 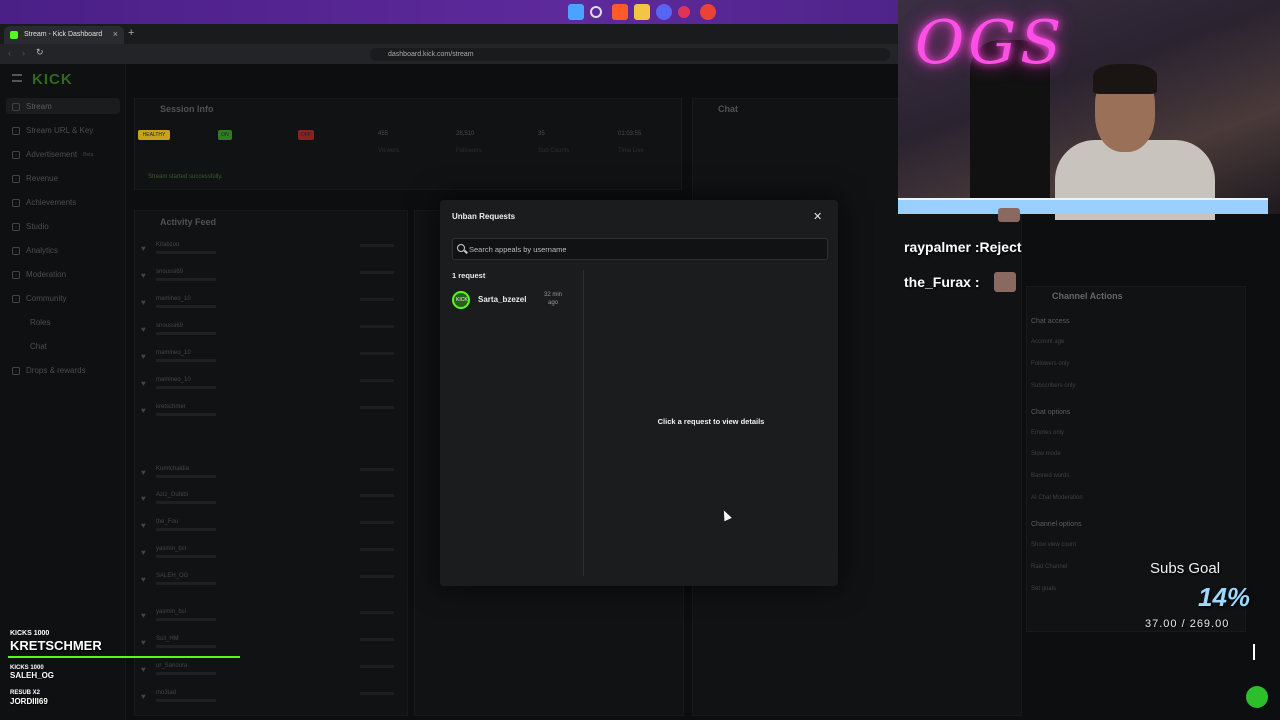 What do you see at coordinates (576, 12) in the screenshot?
I see `windows-start-icon` at bounding box center [576, 12].